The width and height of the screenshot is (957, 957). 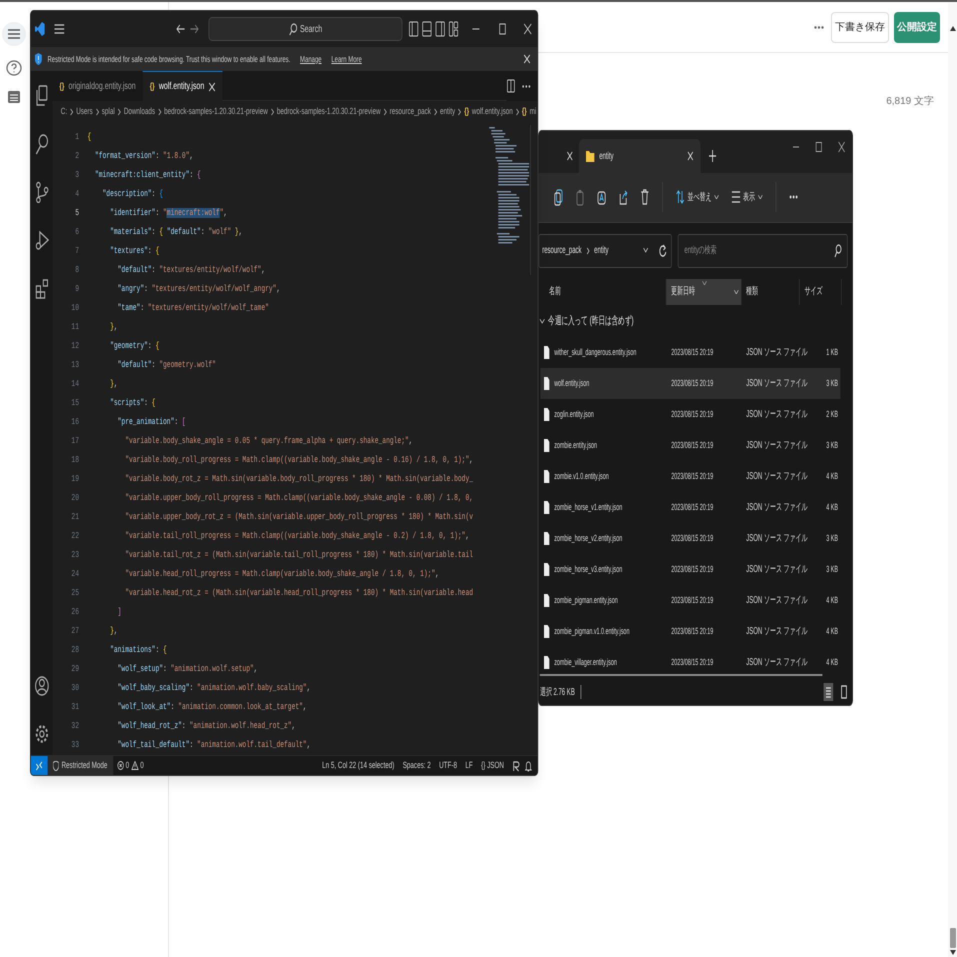 I want to click on file-row: zombie_horse_v2.entity.json 2023/08/15 20:19 JSON ソース ファイル 3 KB, so click(x=690, y=538).